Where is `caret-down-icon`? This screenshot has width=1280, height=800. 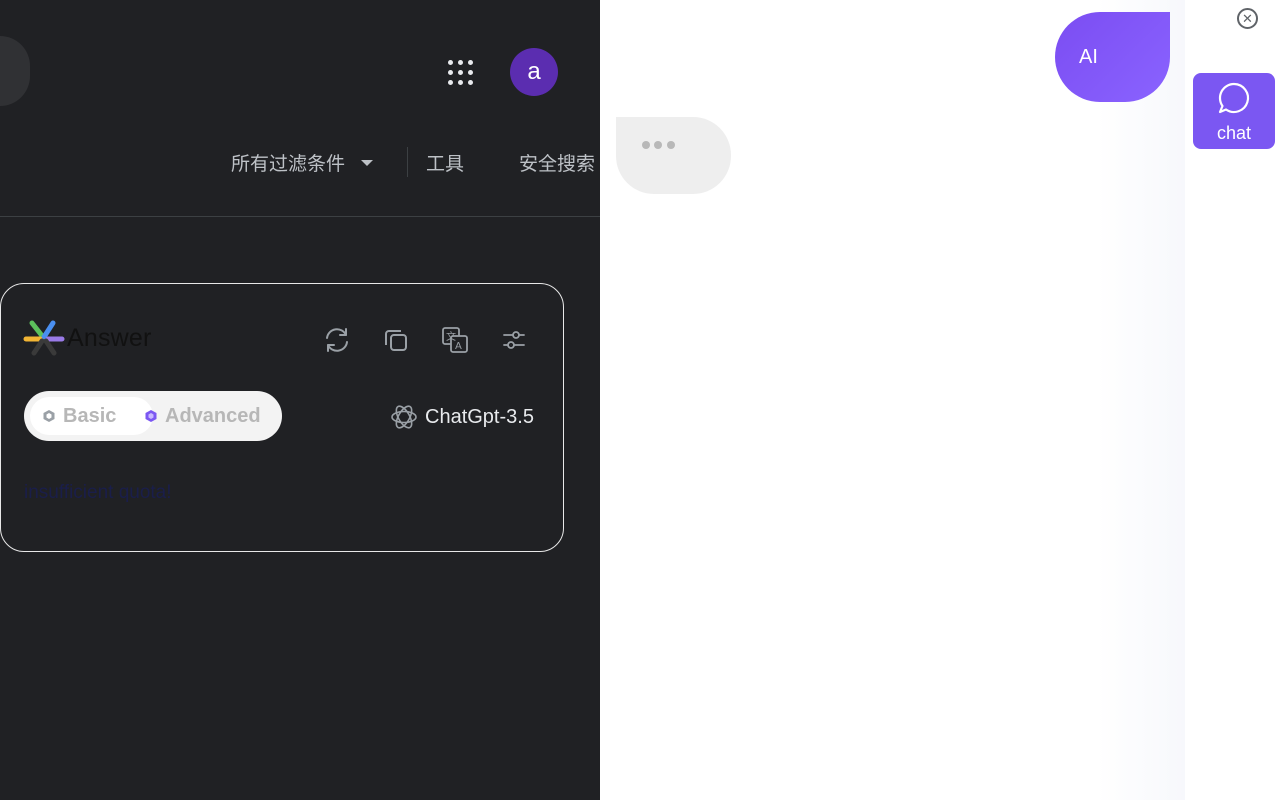
caret-down-icon is located at coordinates (367, 163).